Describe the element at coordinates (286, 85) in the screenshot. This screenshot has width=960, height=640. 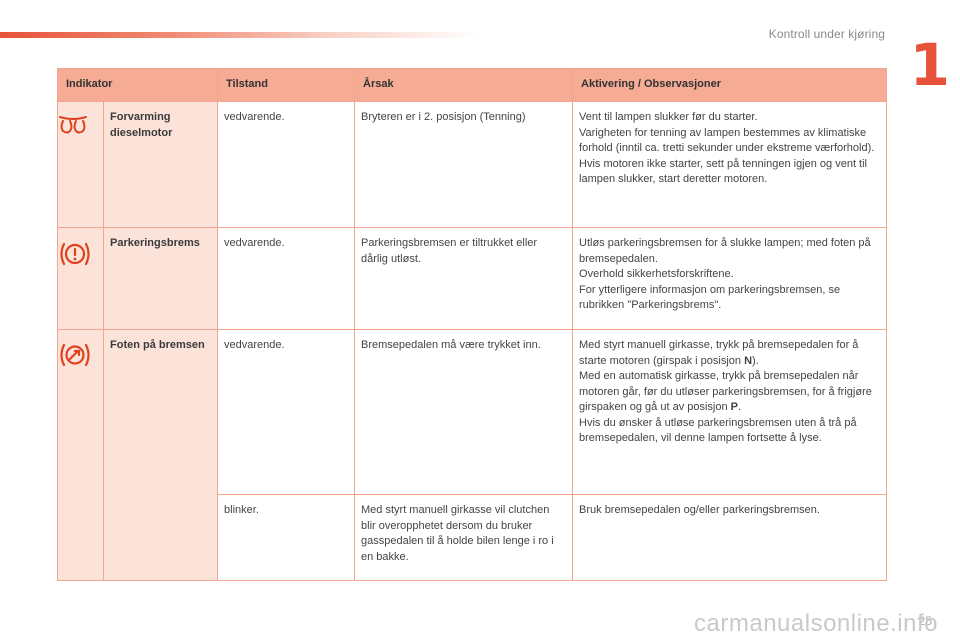
I see `header-state: Tilstand` at that location.